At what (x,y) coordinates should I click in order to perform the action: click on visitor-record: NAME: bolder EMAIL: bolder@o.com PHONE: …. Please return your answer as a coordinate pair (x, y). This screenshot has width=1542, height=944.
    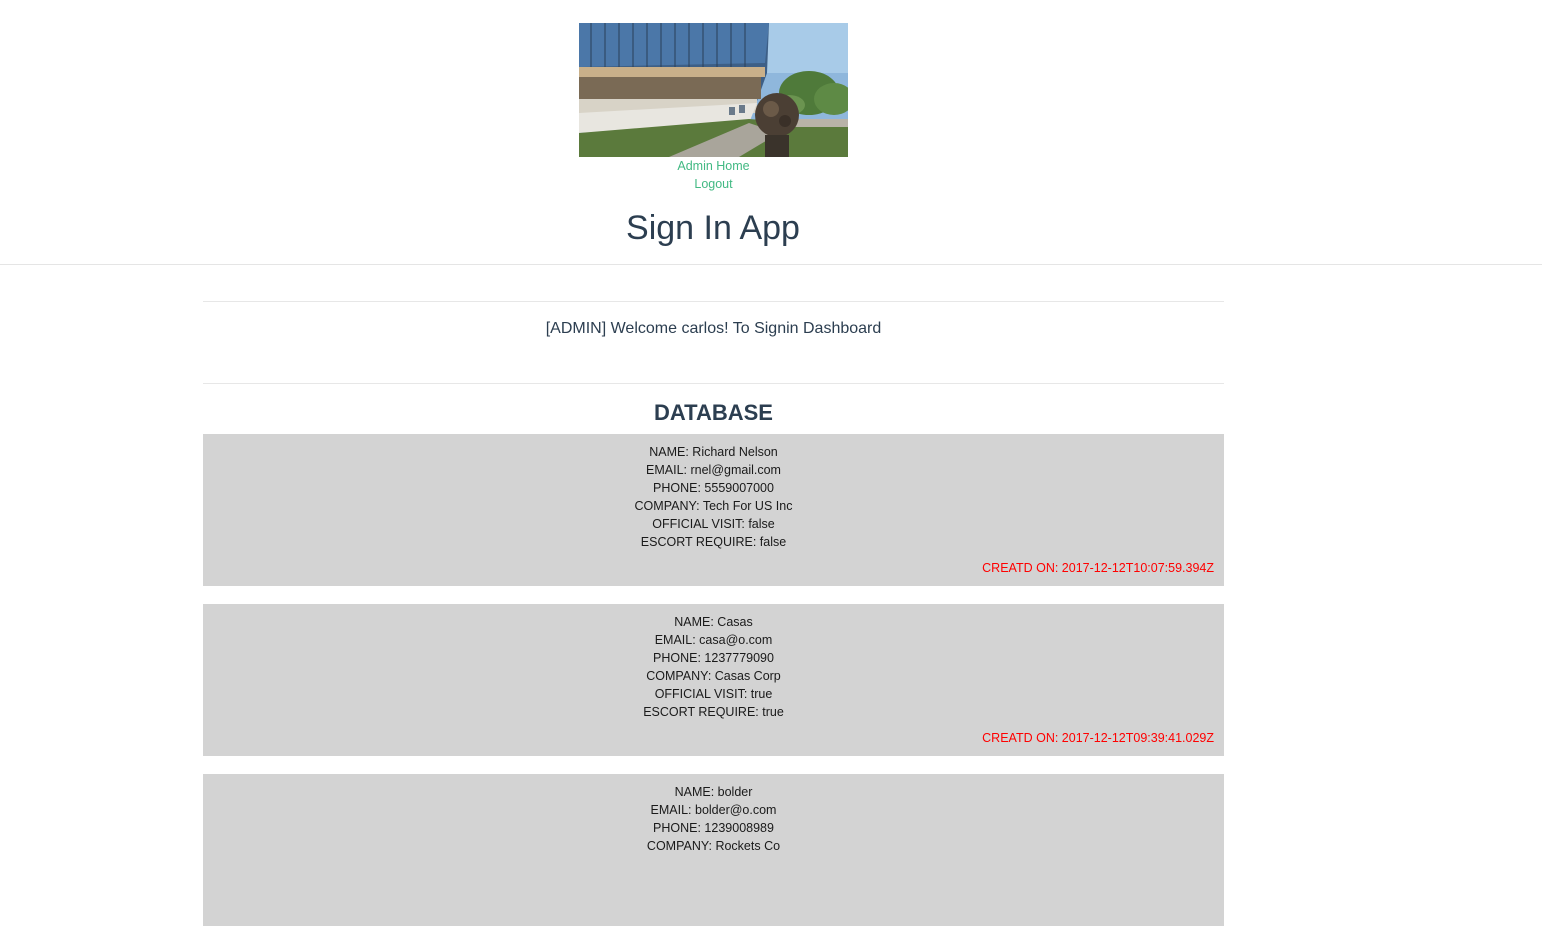
    Looking at the image, I should click on (713, 850).